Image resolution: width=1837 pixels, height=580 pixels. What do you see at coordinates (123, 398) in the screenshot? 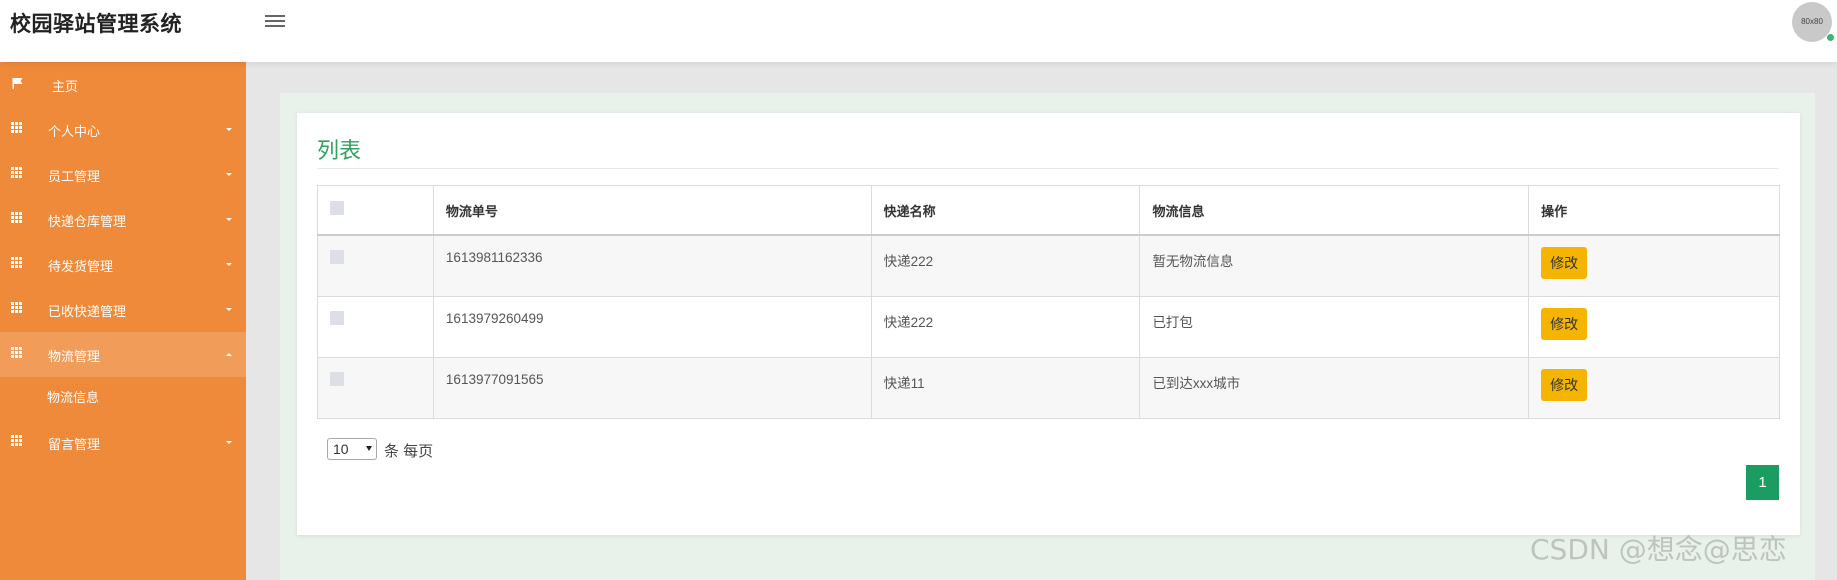
I see `sidebar-subitem-logistics-info: 物流信息` at bounding box center [123, 398].